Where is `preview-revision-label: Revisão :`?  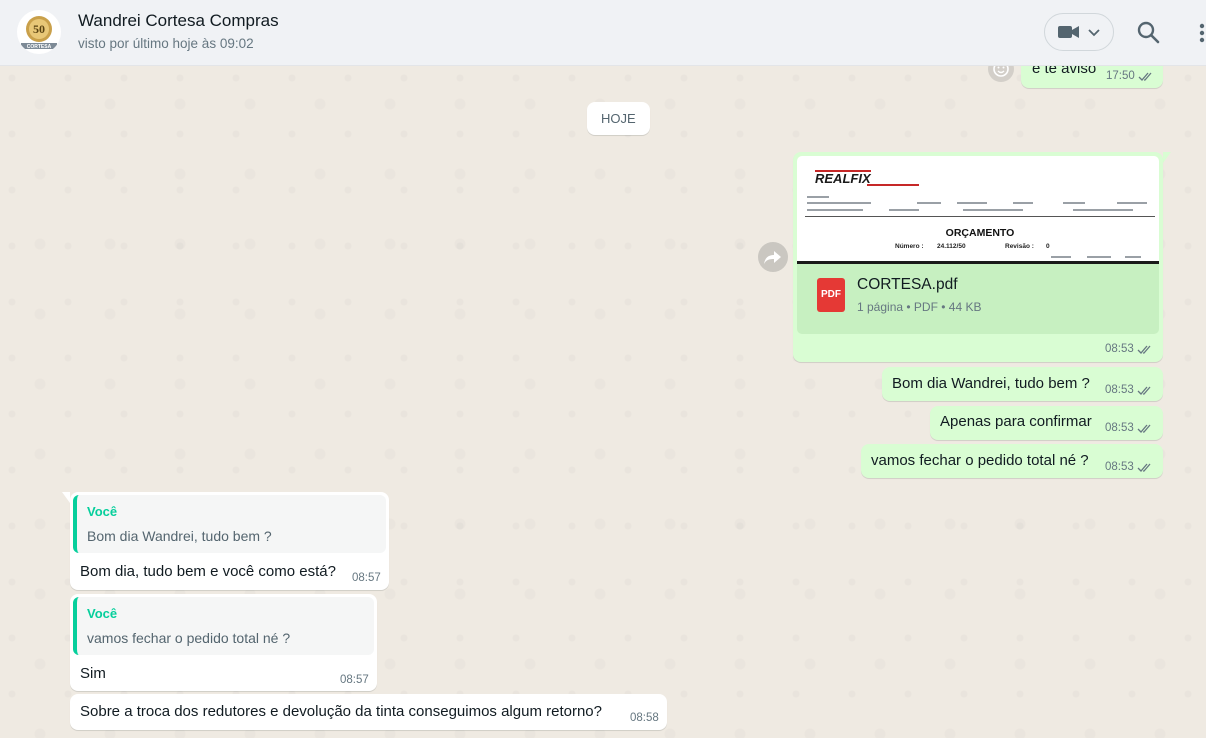 preview-revision-label: Revisão : is located at coordinates (1019, 246).